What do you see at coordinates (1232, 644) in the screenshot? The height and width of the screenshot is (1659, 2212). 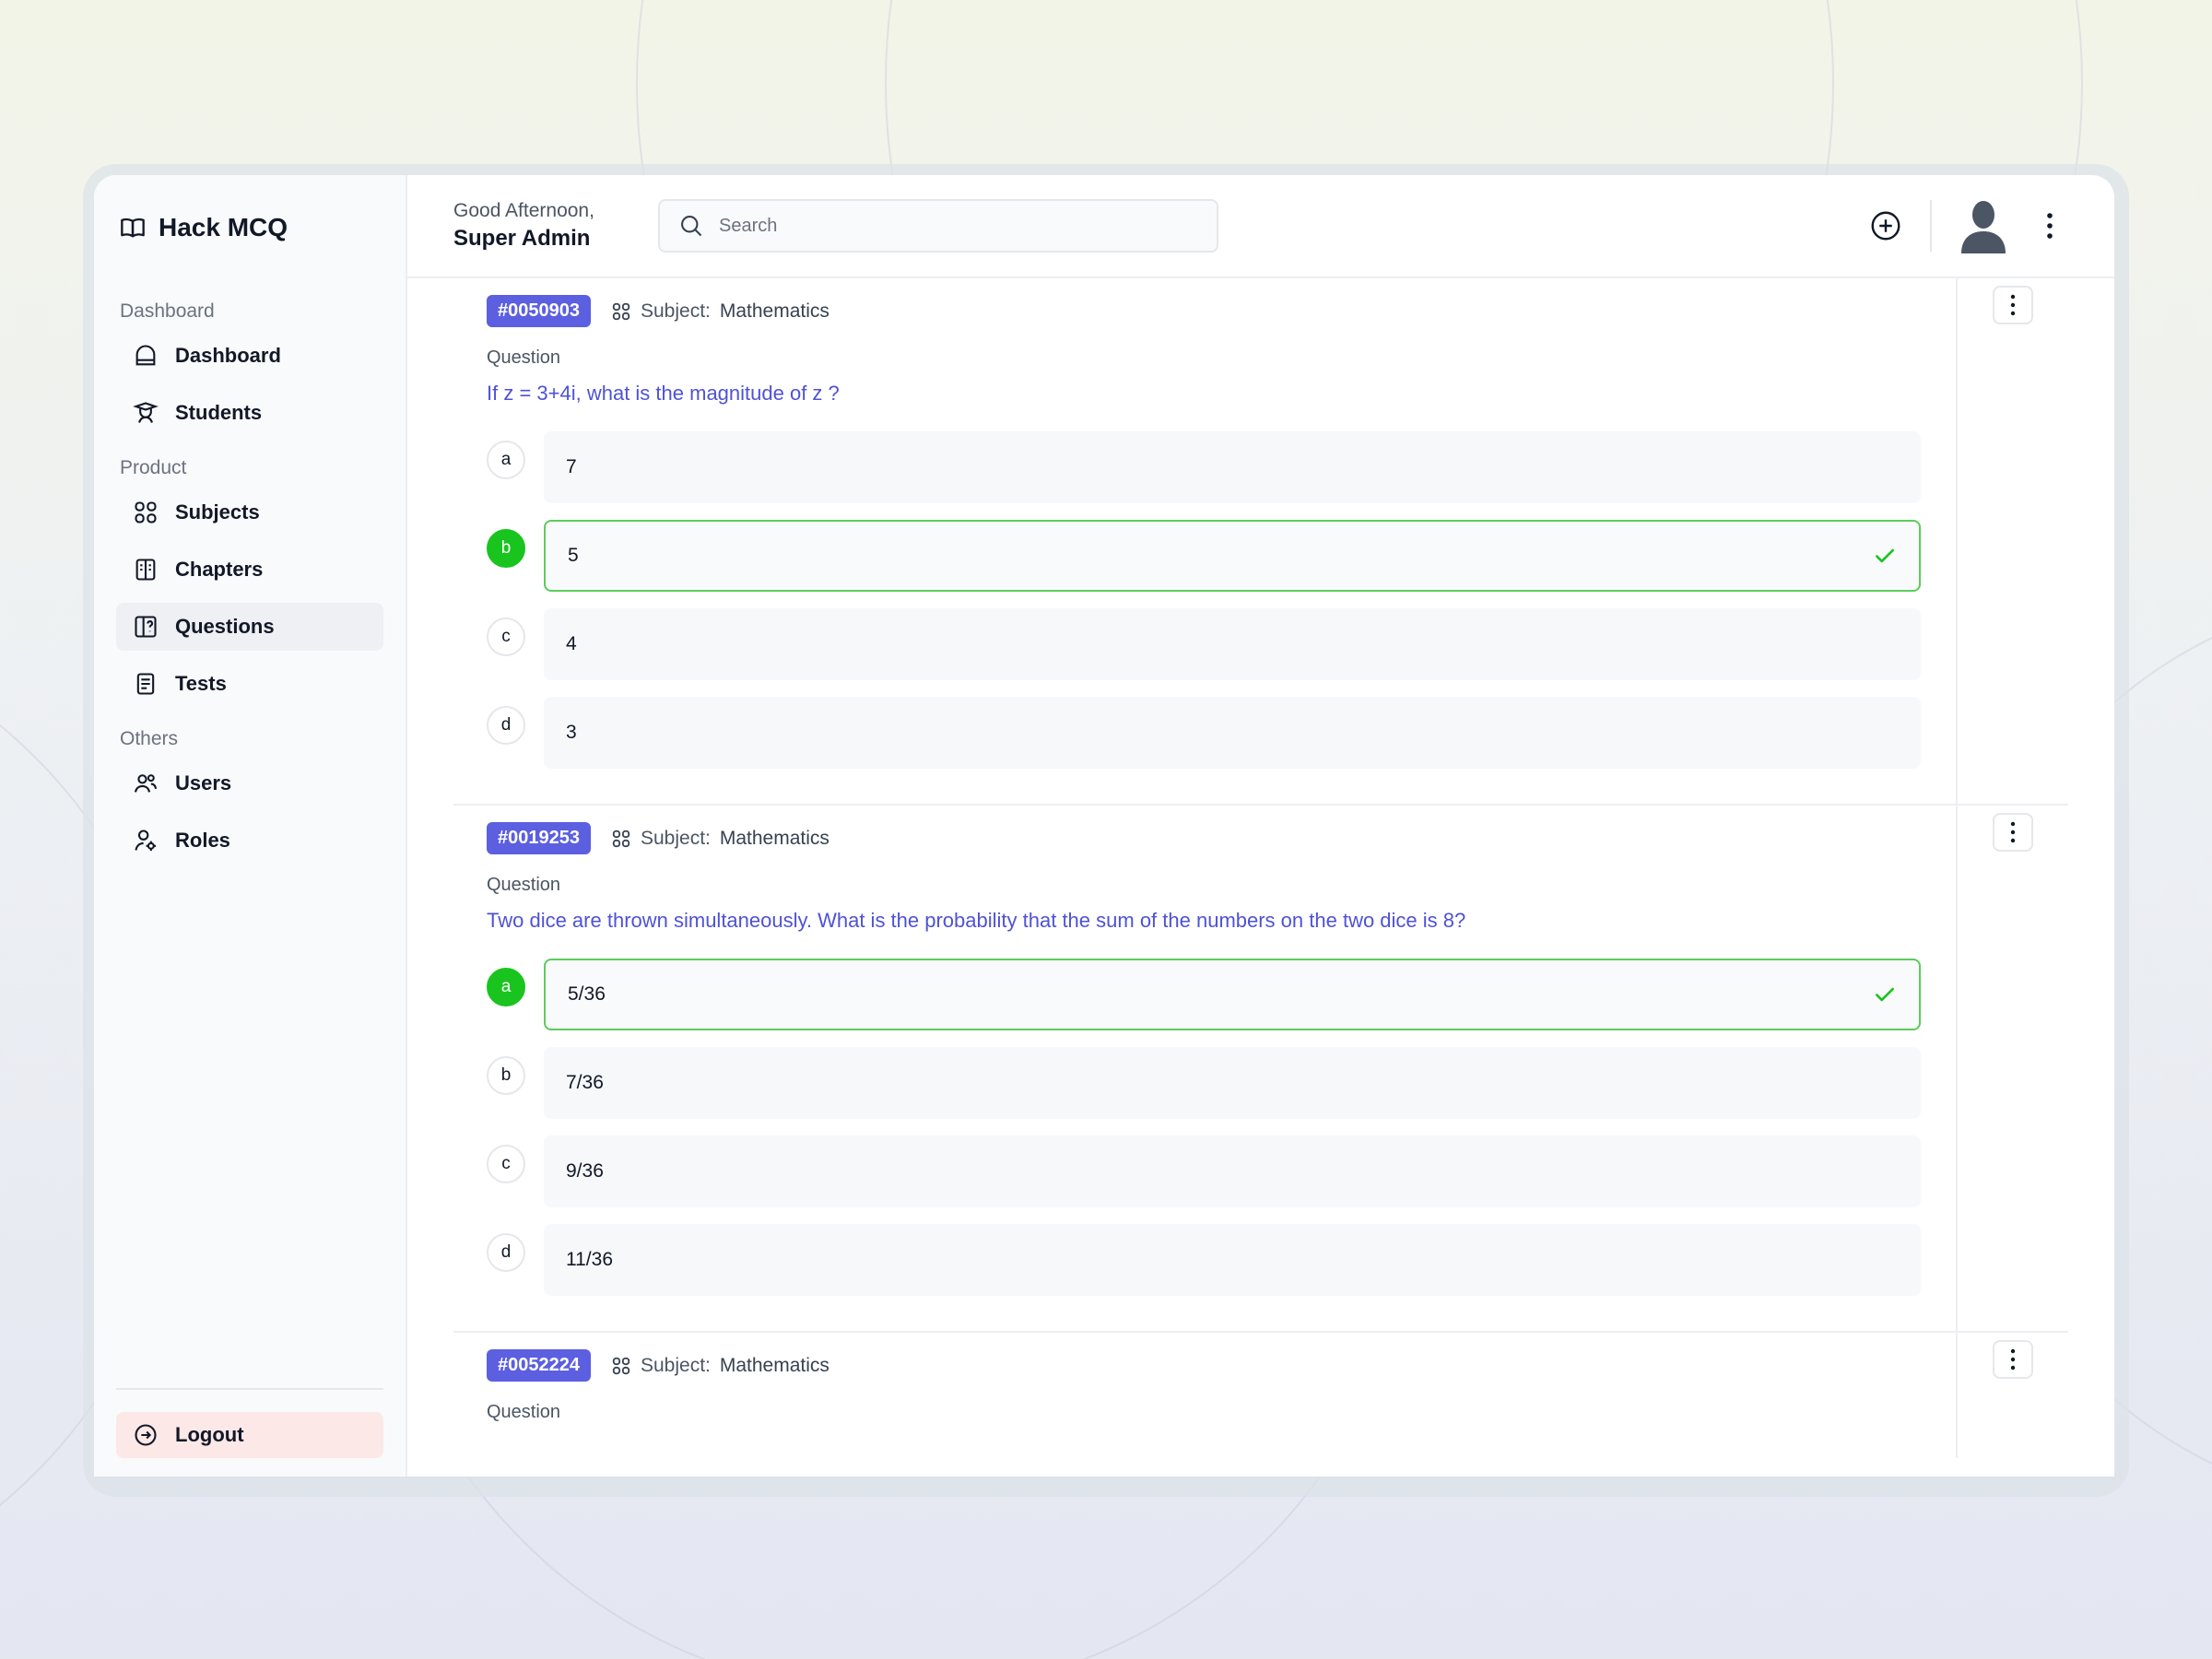 I see `option-box: 4` at bounding box center [1232, 644].